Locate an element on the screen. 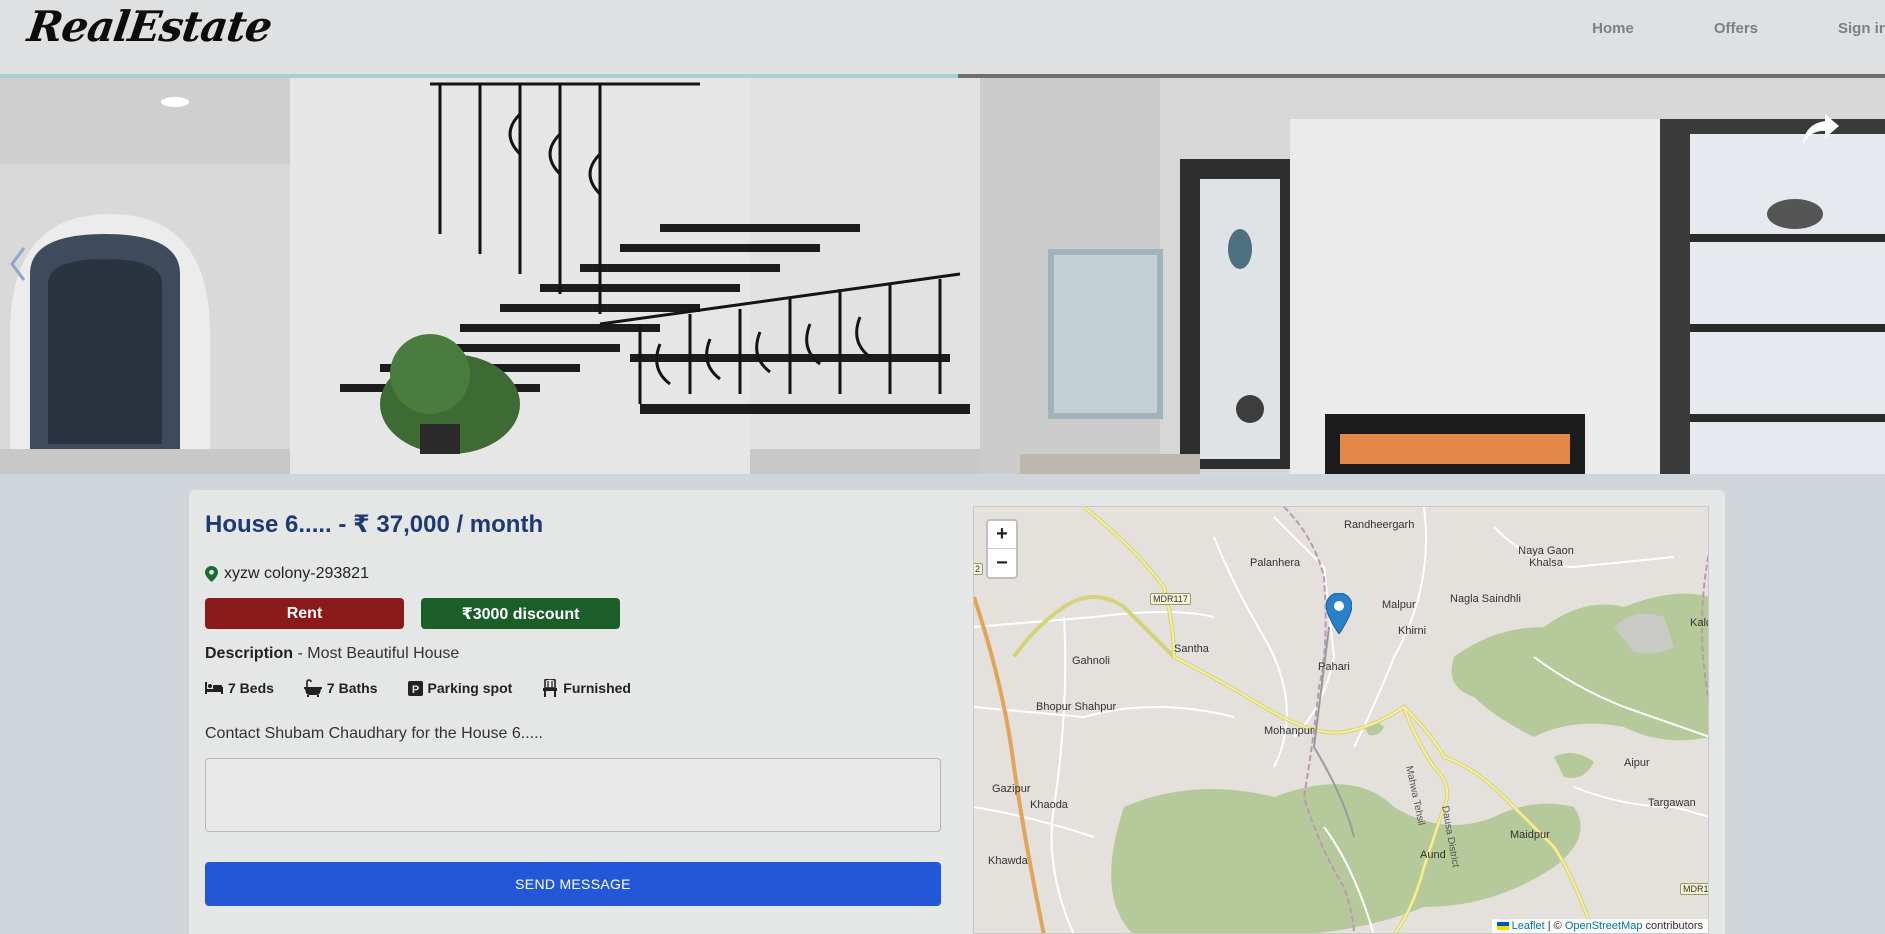  feature-beds-label: 7 Beds is located at coordinates (251, 688).